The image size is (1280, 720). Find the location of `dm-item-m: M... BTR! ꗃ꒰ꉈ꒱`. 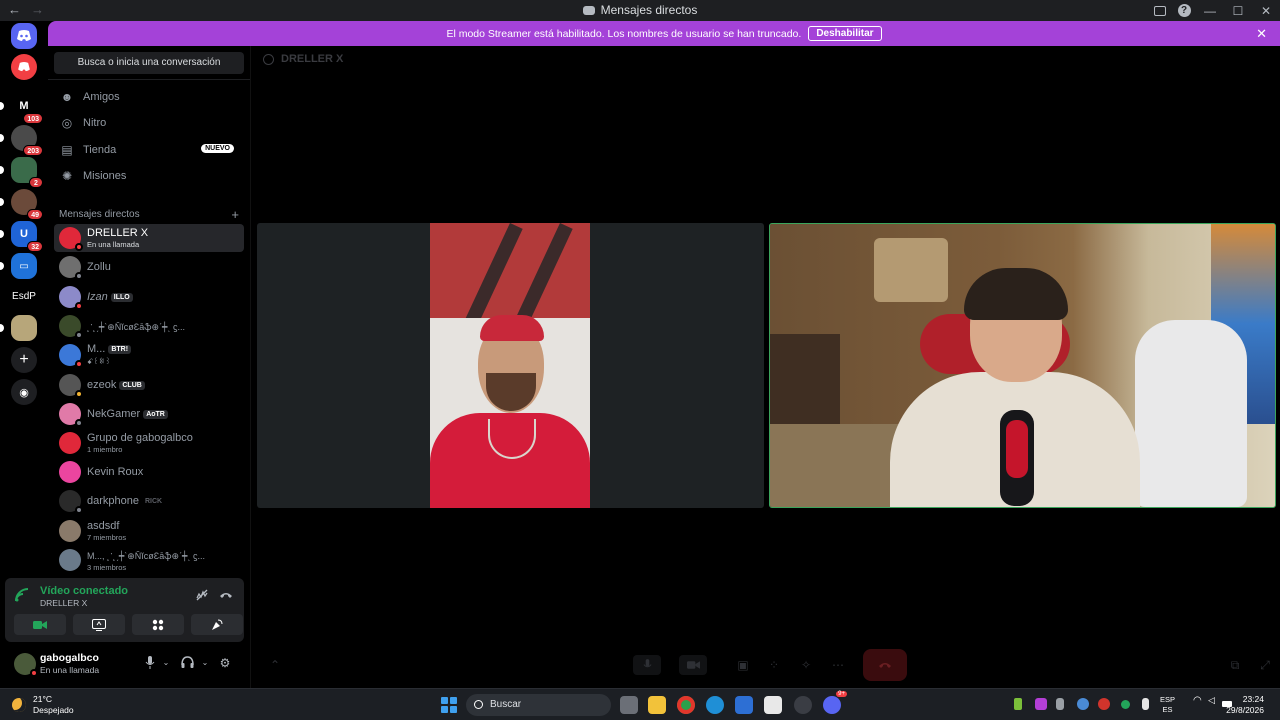

dm-item-m: M... BTR! ꗃ꒰ꉈ꒱ is located at coordinates (149, 355).